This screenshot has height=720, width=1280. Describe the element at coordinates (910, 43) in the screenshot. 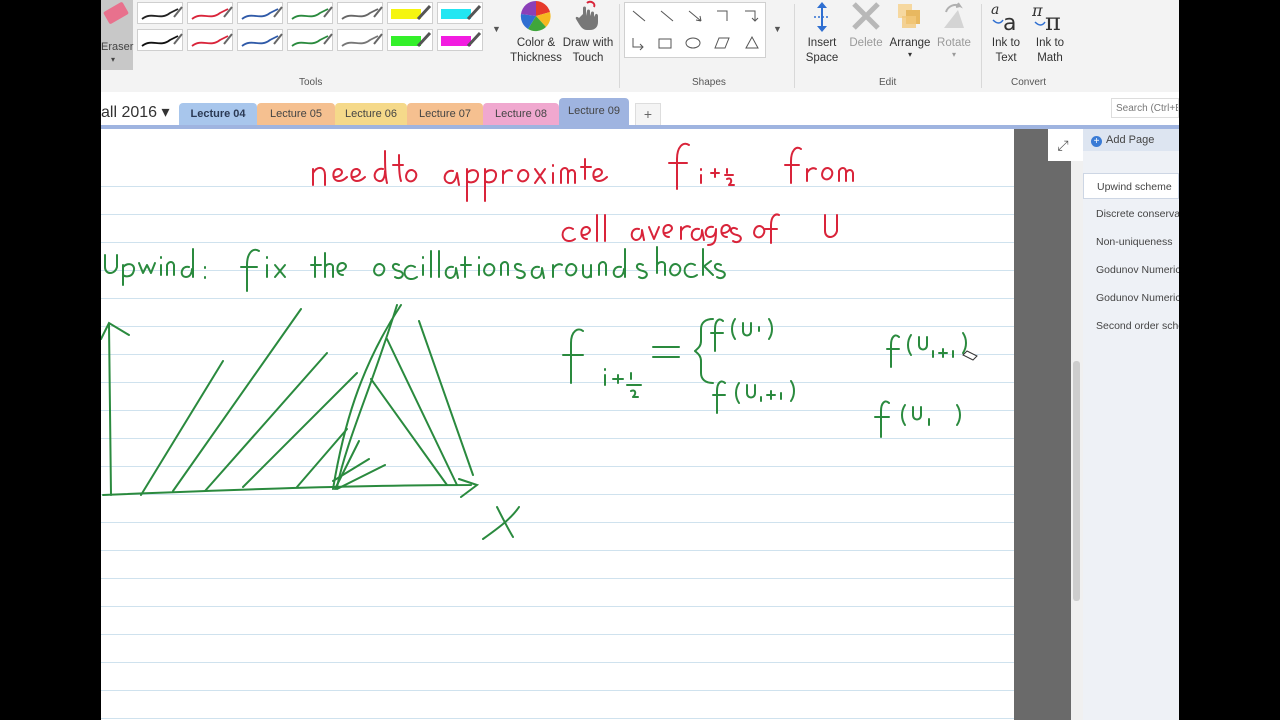

I see `arrange-label: Arrange` at that location.